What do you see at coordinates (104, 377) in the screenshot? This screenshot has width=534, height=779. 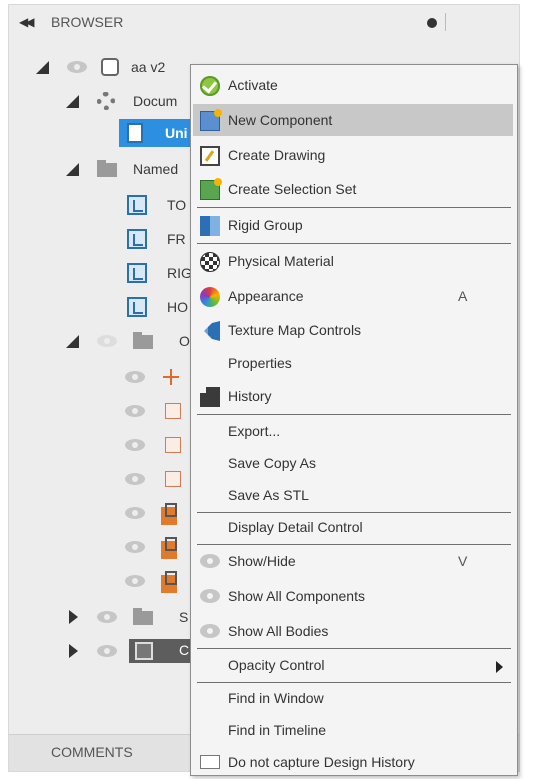 I see `tree-row-origin-point` at bounding box center [104, 377].